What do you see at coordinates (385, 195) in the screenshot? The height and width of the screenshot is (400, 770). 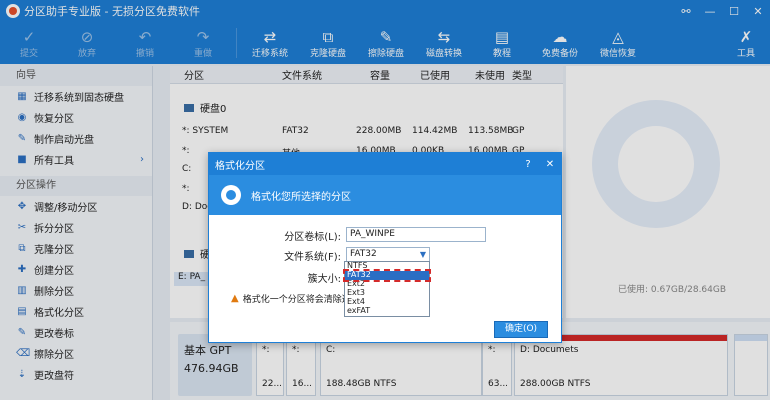 I see `dialog-heading-band: 格式化您所选择的分区` at bounding box center [385, 195].